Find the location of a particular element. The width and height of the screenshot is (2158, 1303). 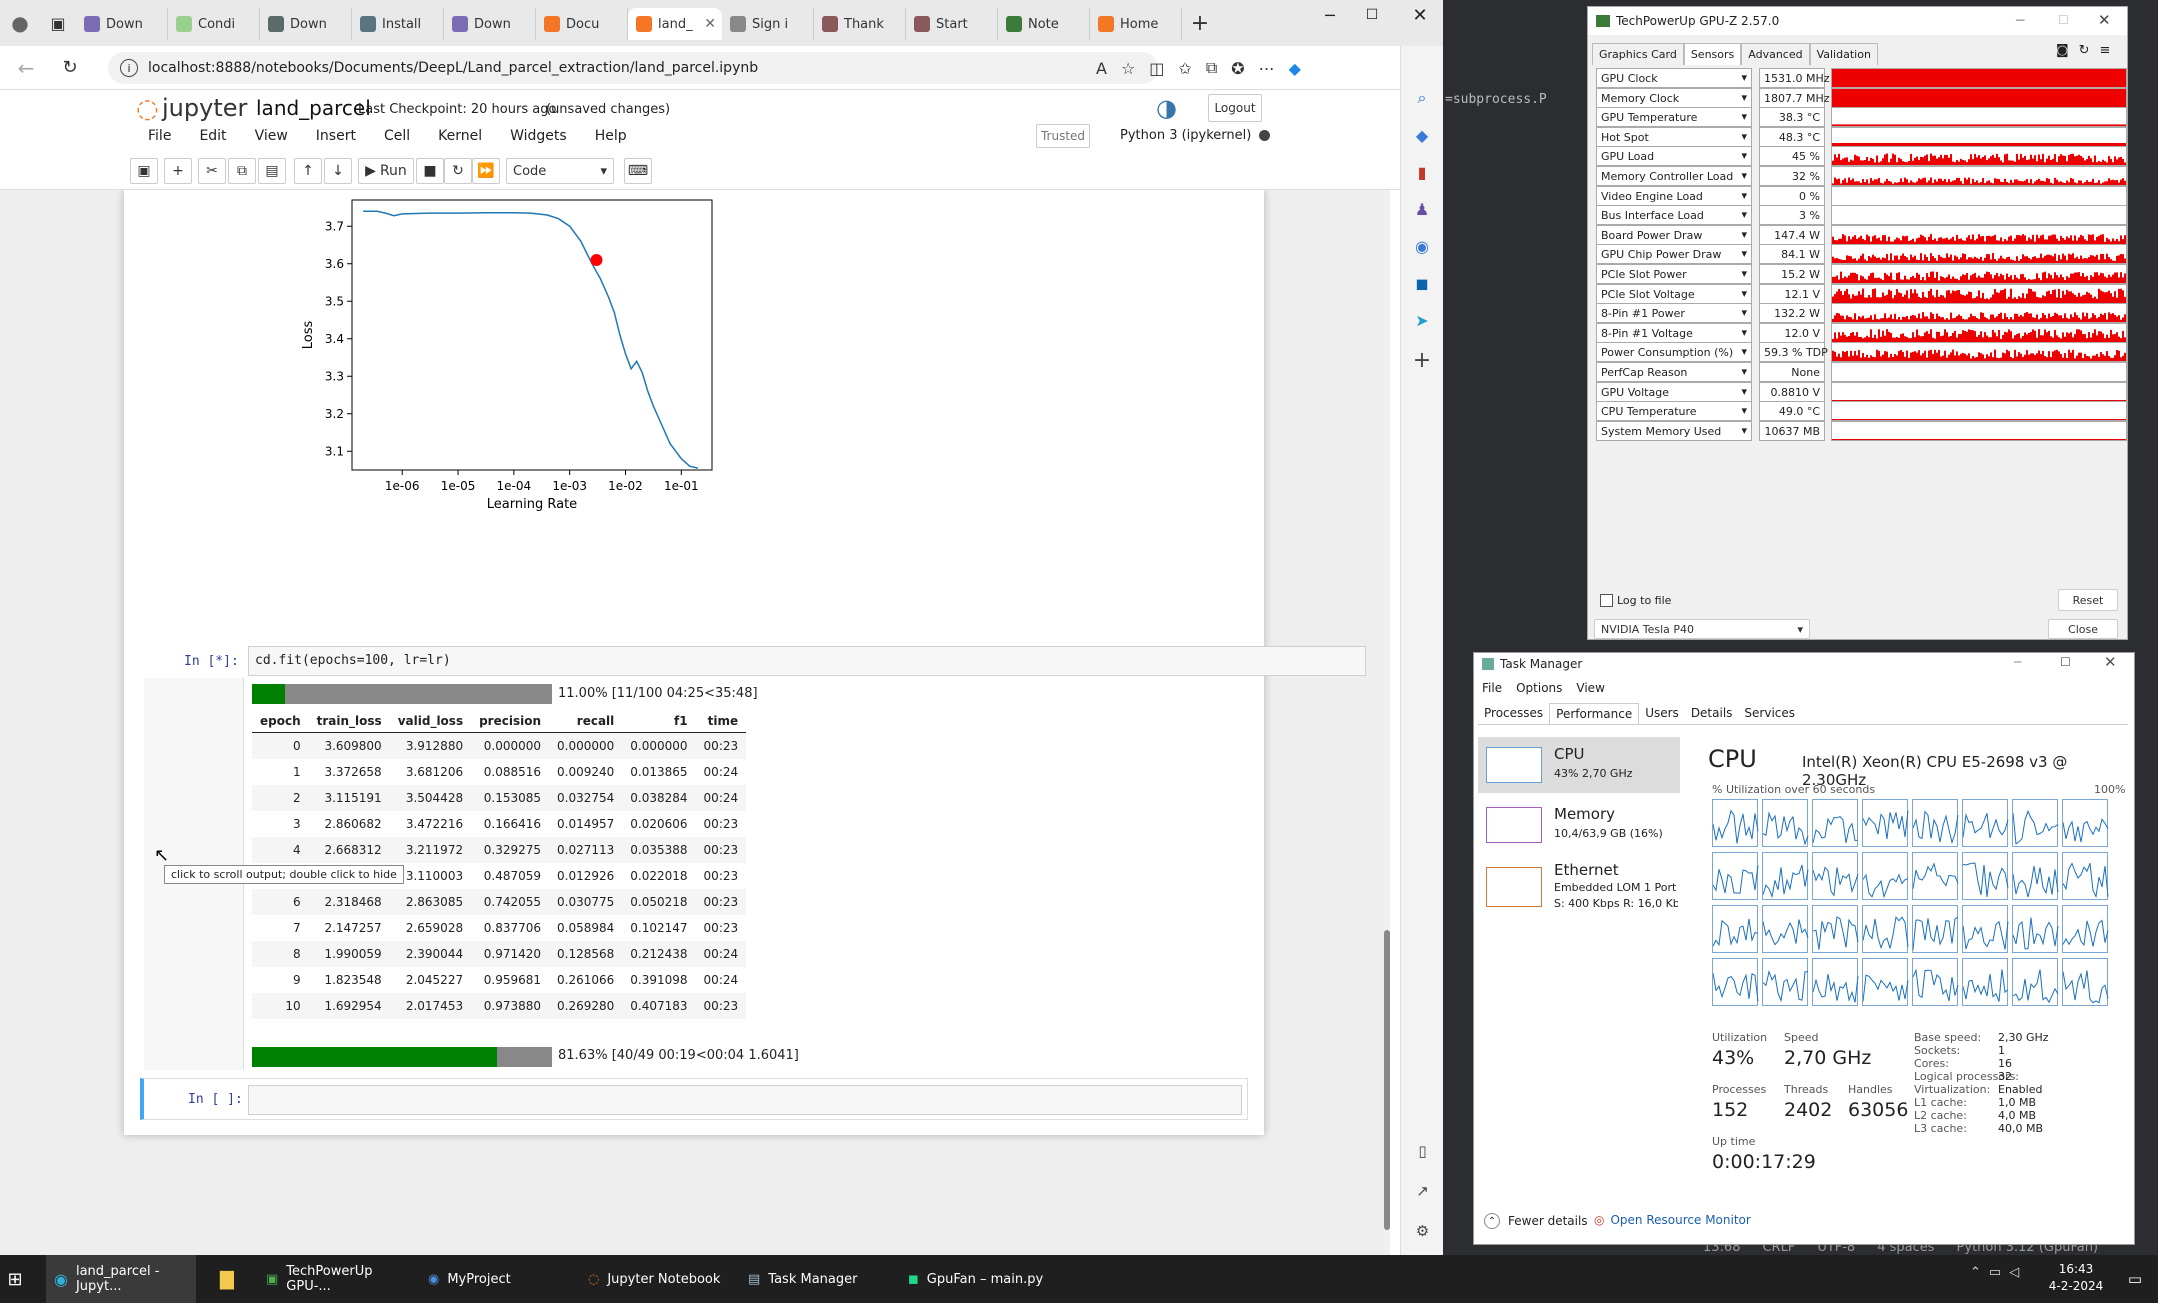

sensor-name: GPU Temperature ▾ is located at coordinates (1674, 117).